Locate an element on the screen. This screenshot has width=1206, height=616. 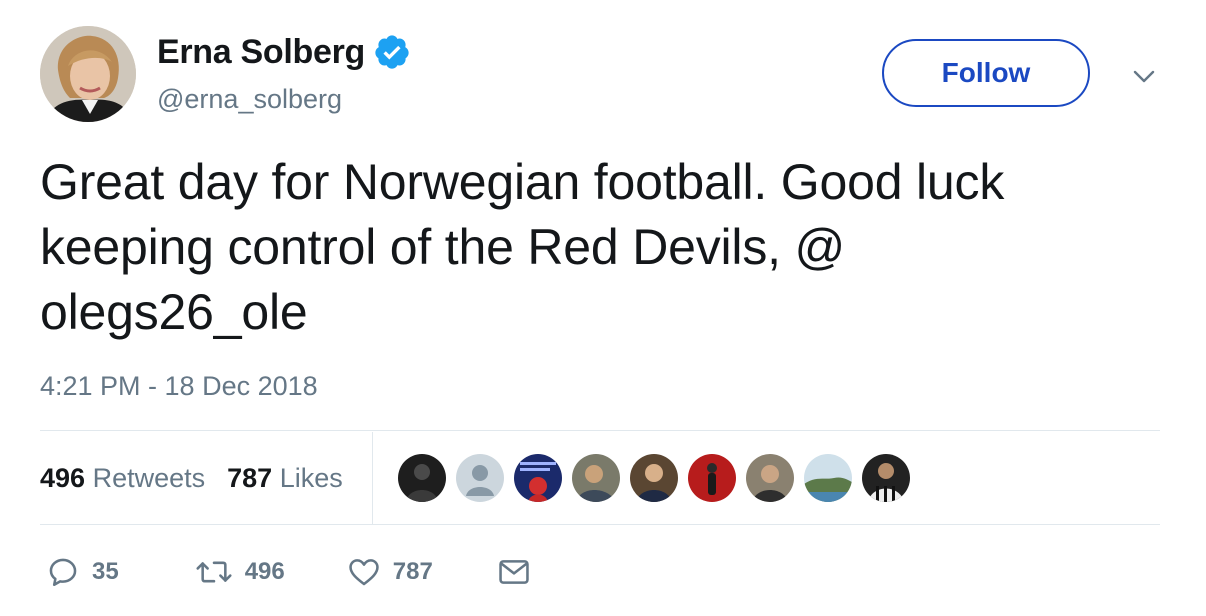
tweet-stats: 496 Retweets 787 Likes is located at coordinates (202, 478).